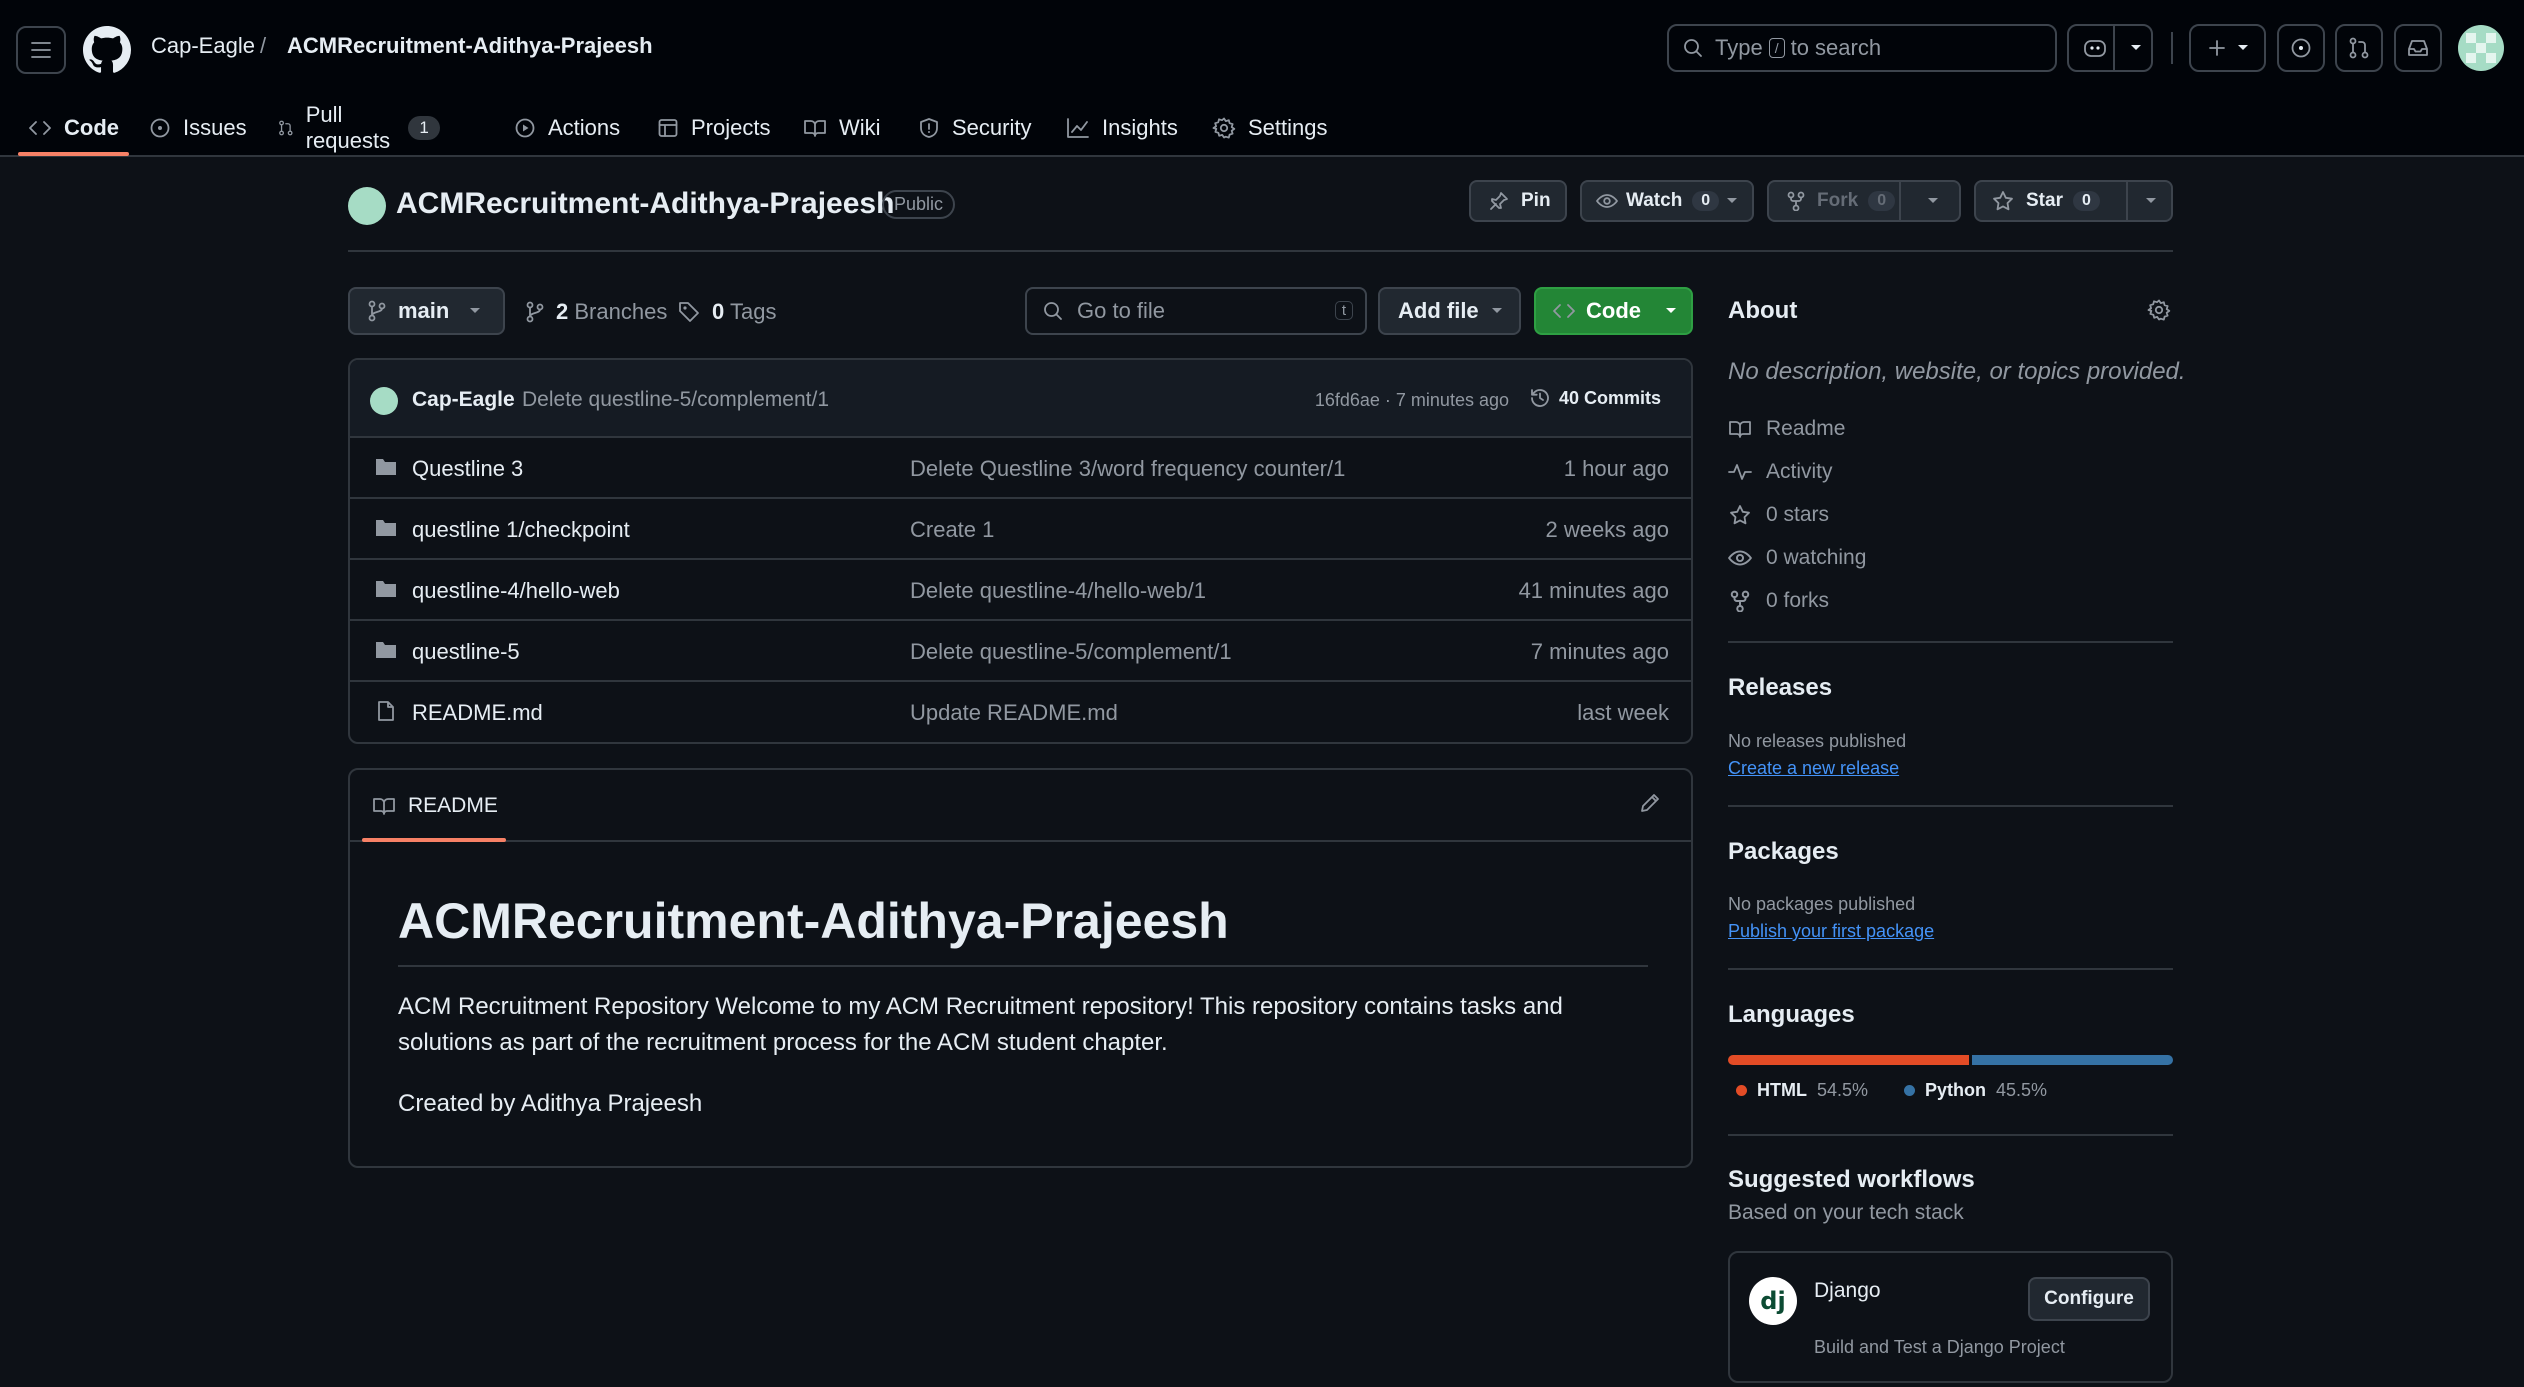  Describe the element at coordinates (2110, 48) in the screenshot. I see `copilot-button` at that location.